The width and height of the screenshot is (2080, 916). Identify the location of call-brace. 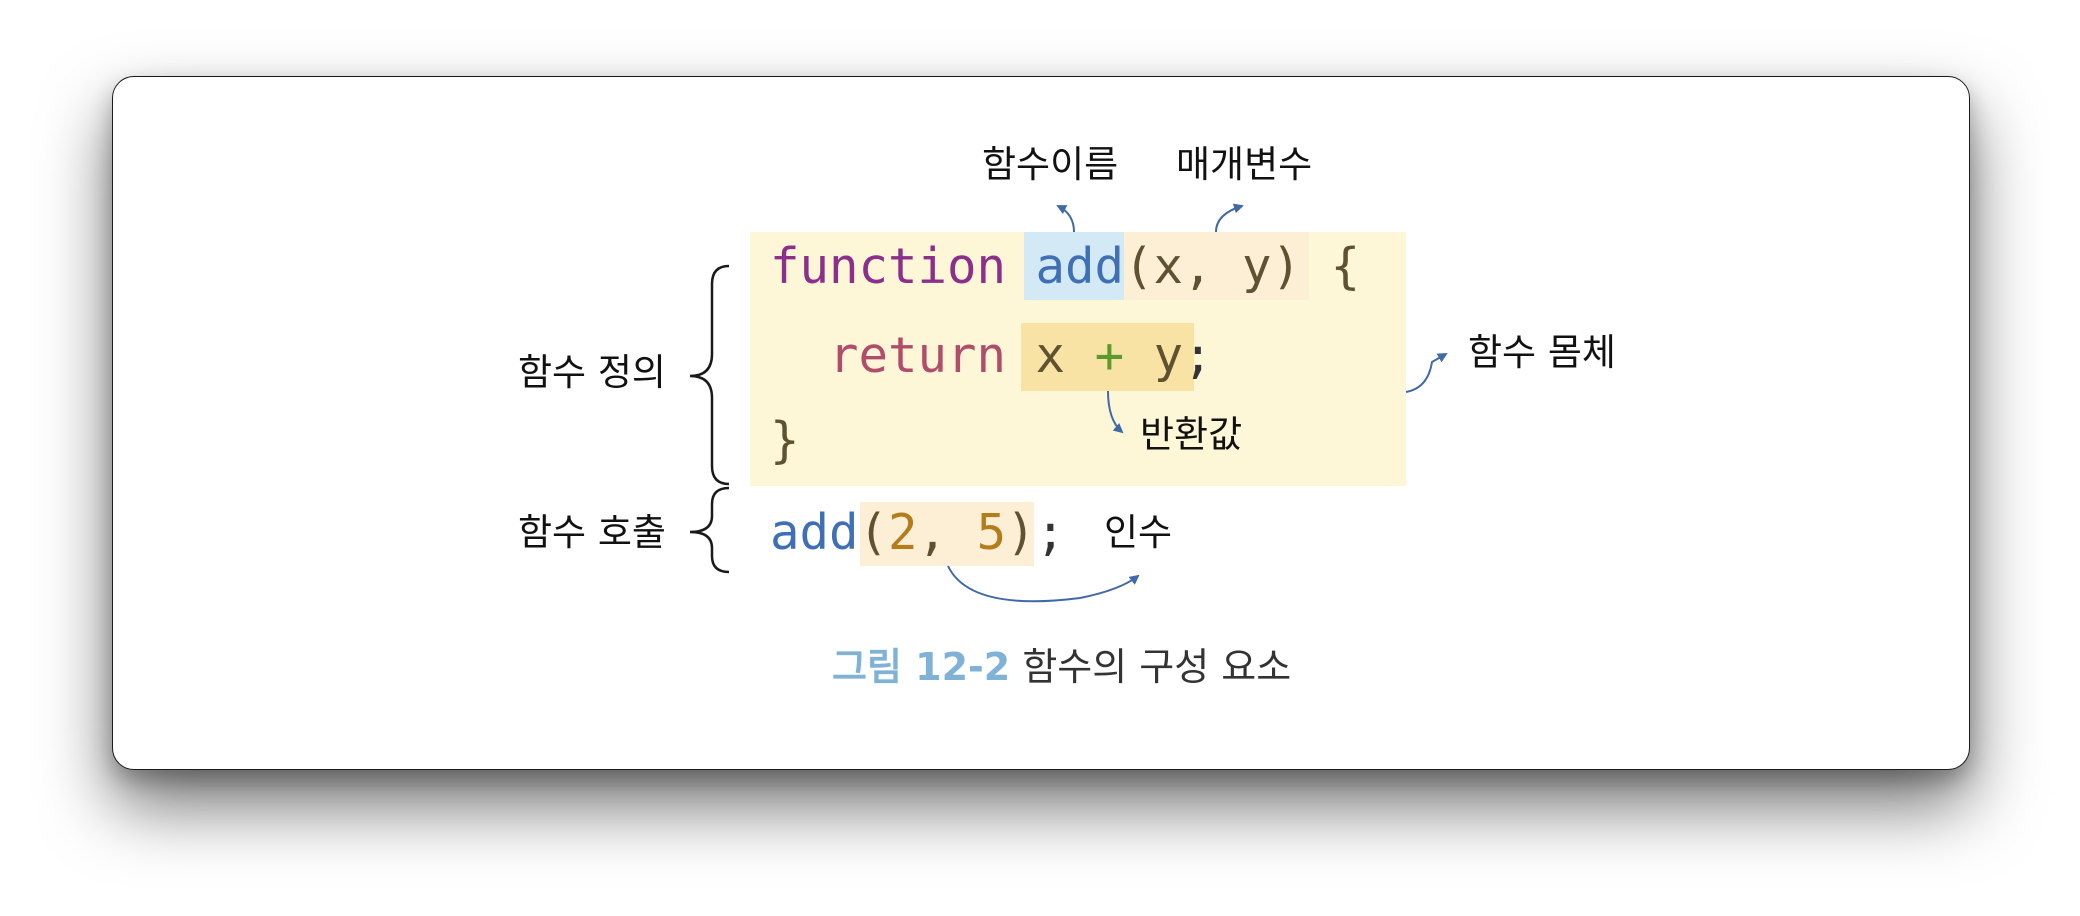
(709, 530).